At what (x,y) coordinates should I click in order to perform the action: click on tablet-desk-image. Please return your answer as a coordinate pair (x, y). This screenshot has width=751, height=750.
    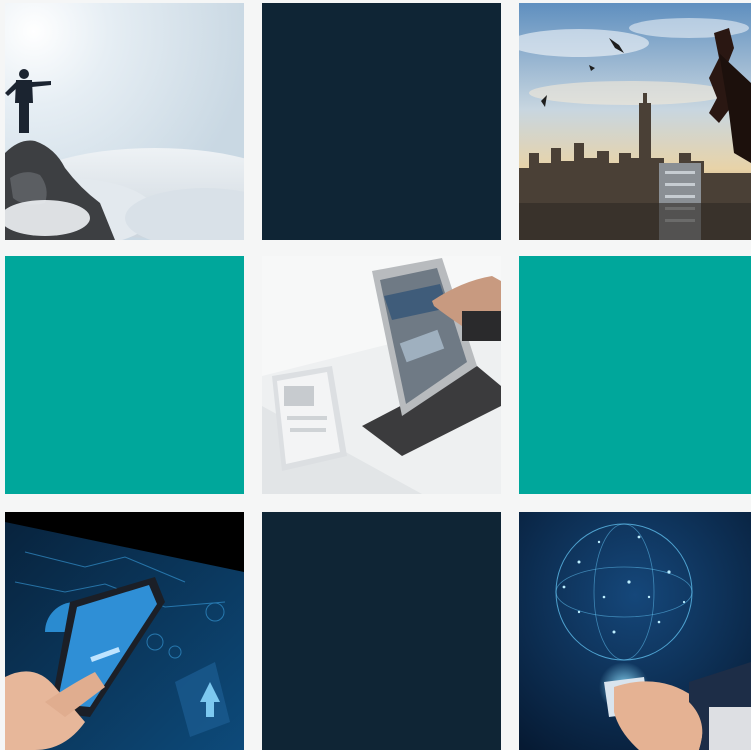
    Looking at the image, I should click on (381, 375).